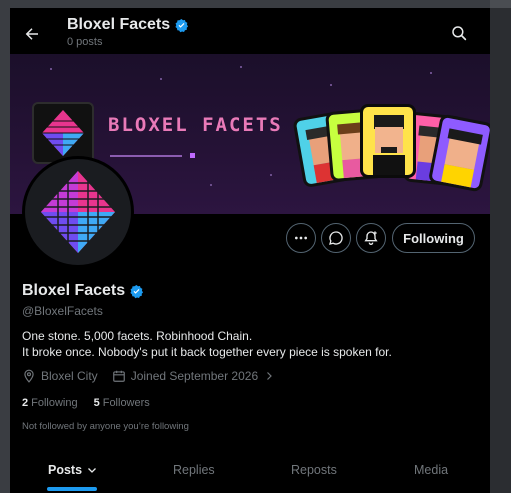  I want to click on post-count: 0 posts, so click(85, 42).